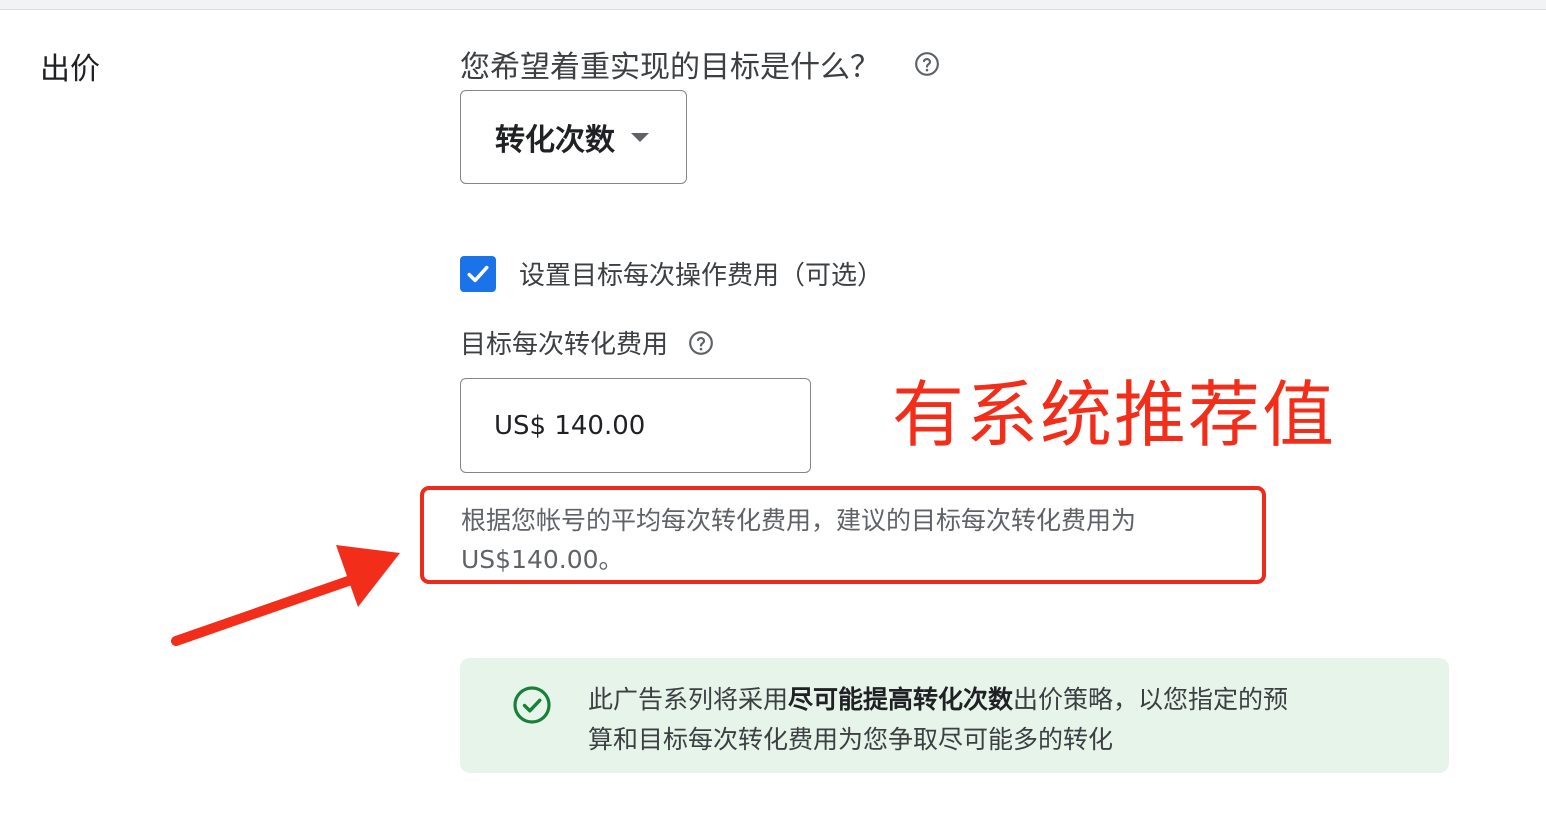 The image size is (1546, 814). What do you see at coordinates (851, 739) in the screenshot?
I see `strategy-info-line2: 算和目标每次转化费用为您争取尽可能多的转化` at bounding box center [851, 739].